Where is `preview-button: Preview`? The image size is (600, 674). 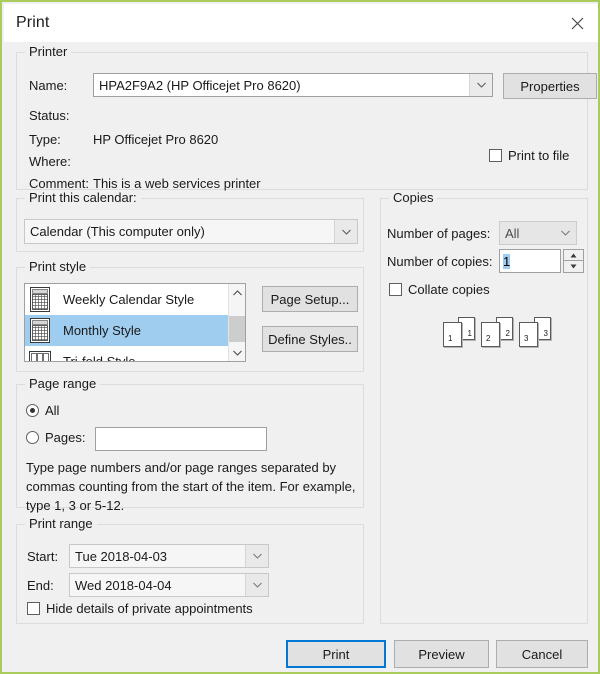
preview-button: Preview is located at coordinates (441, 654).